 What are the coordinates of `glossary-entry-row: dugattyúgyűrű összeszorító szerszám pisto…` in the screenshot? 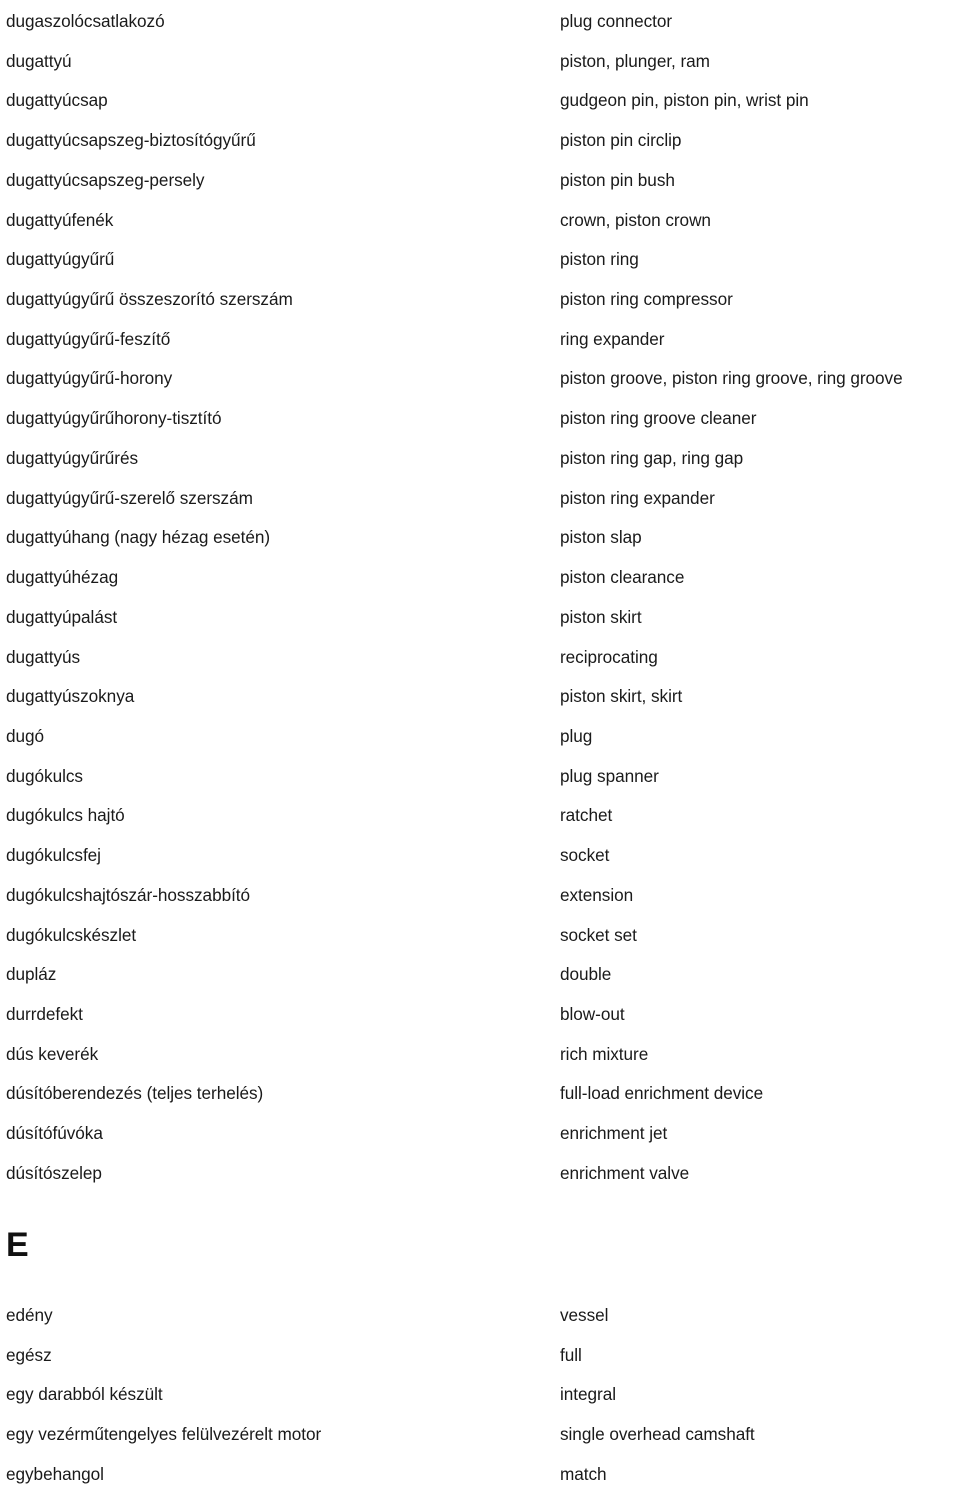 It's located at (480, 300).